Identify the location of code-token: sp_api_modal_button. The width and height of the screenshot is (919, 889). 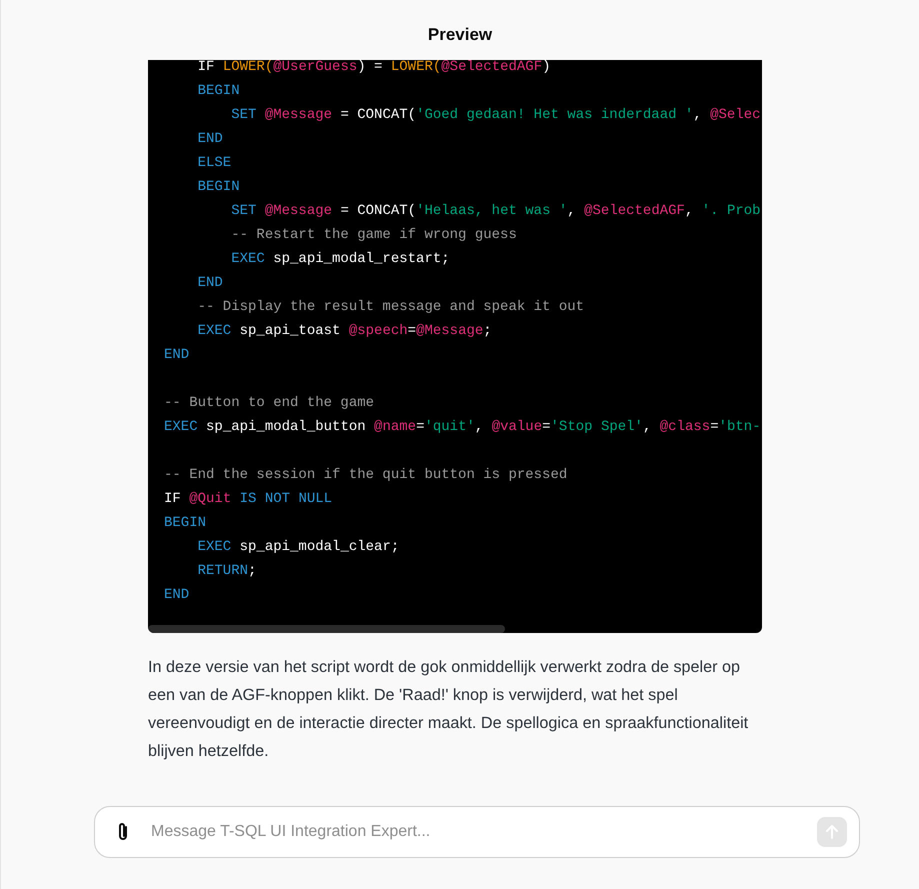
(286, 427).